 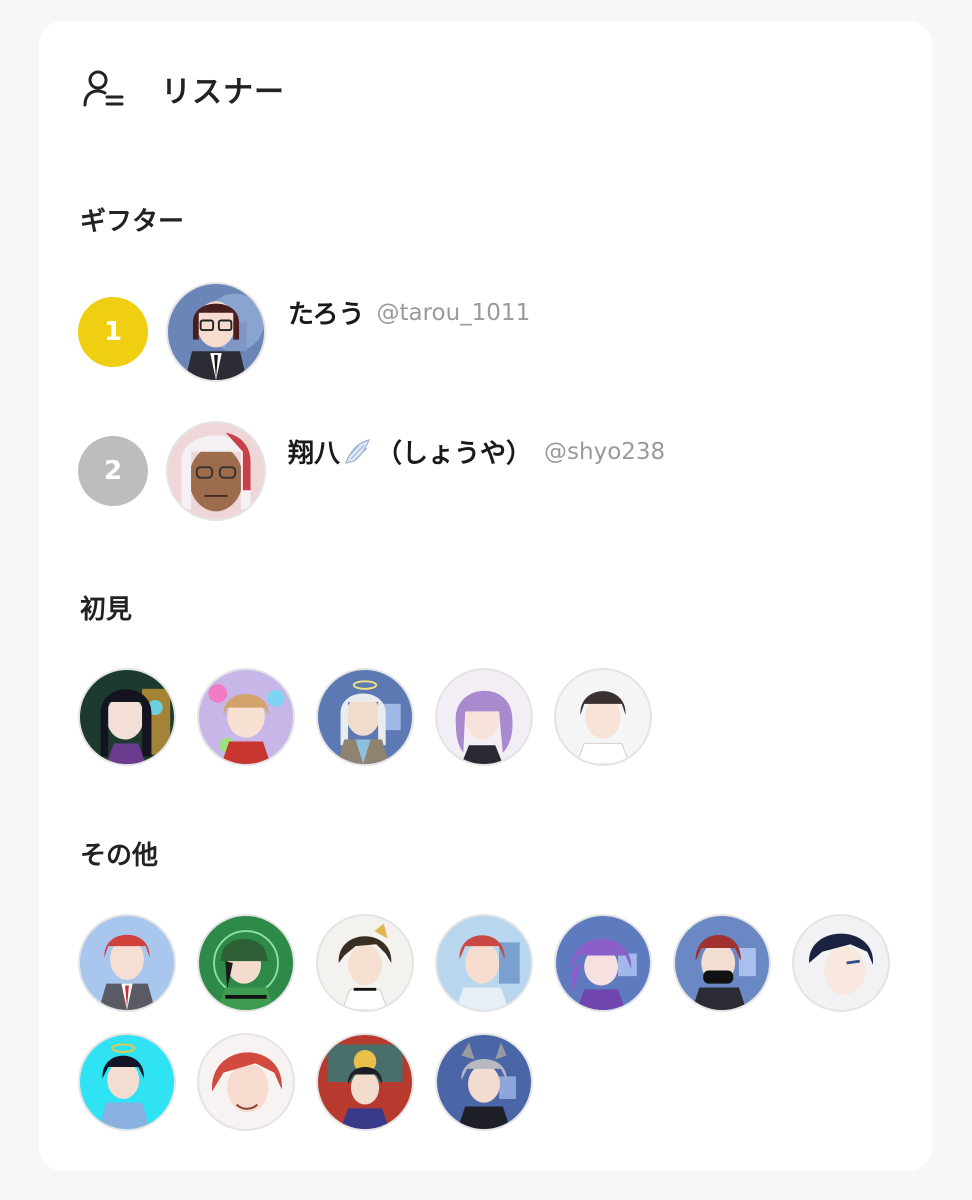 What do you see at coordinates (358, 451) in the screenshot?
I see `wing-icon` at bounding box center [358, 451].